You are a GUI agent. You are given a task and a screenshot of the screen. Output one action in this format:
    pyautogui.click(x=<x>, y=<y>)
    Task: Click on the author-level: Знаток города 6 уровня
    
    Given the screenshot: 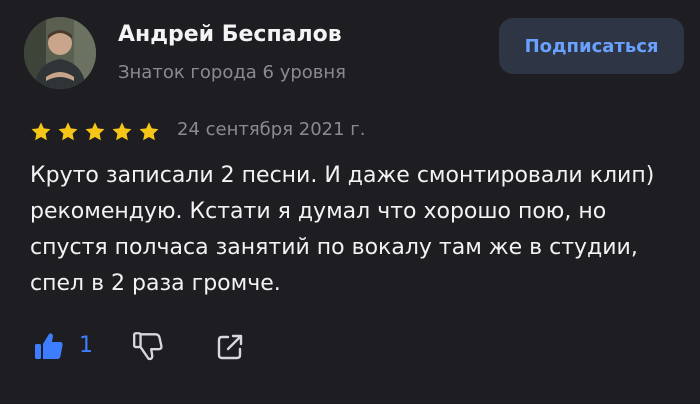 What is the action you would take?
    pyautogui.click(x=232, y=72)
    